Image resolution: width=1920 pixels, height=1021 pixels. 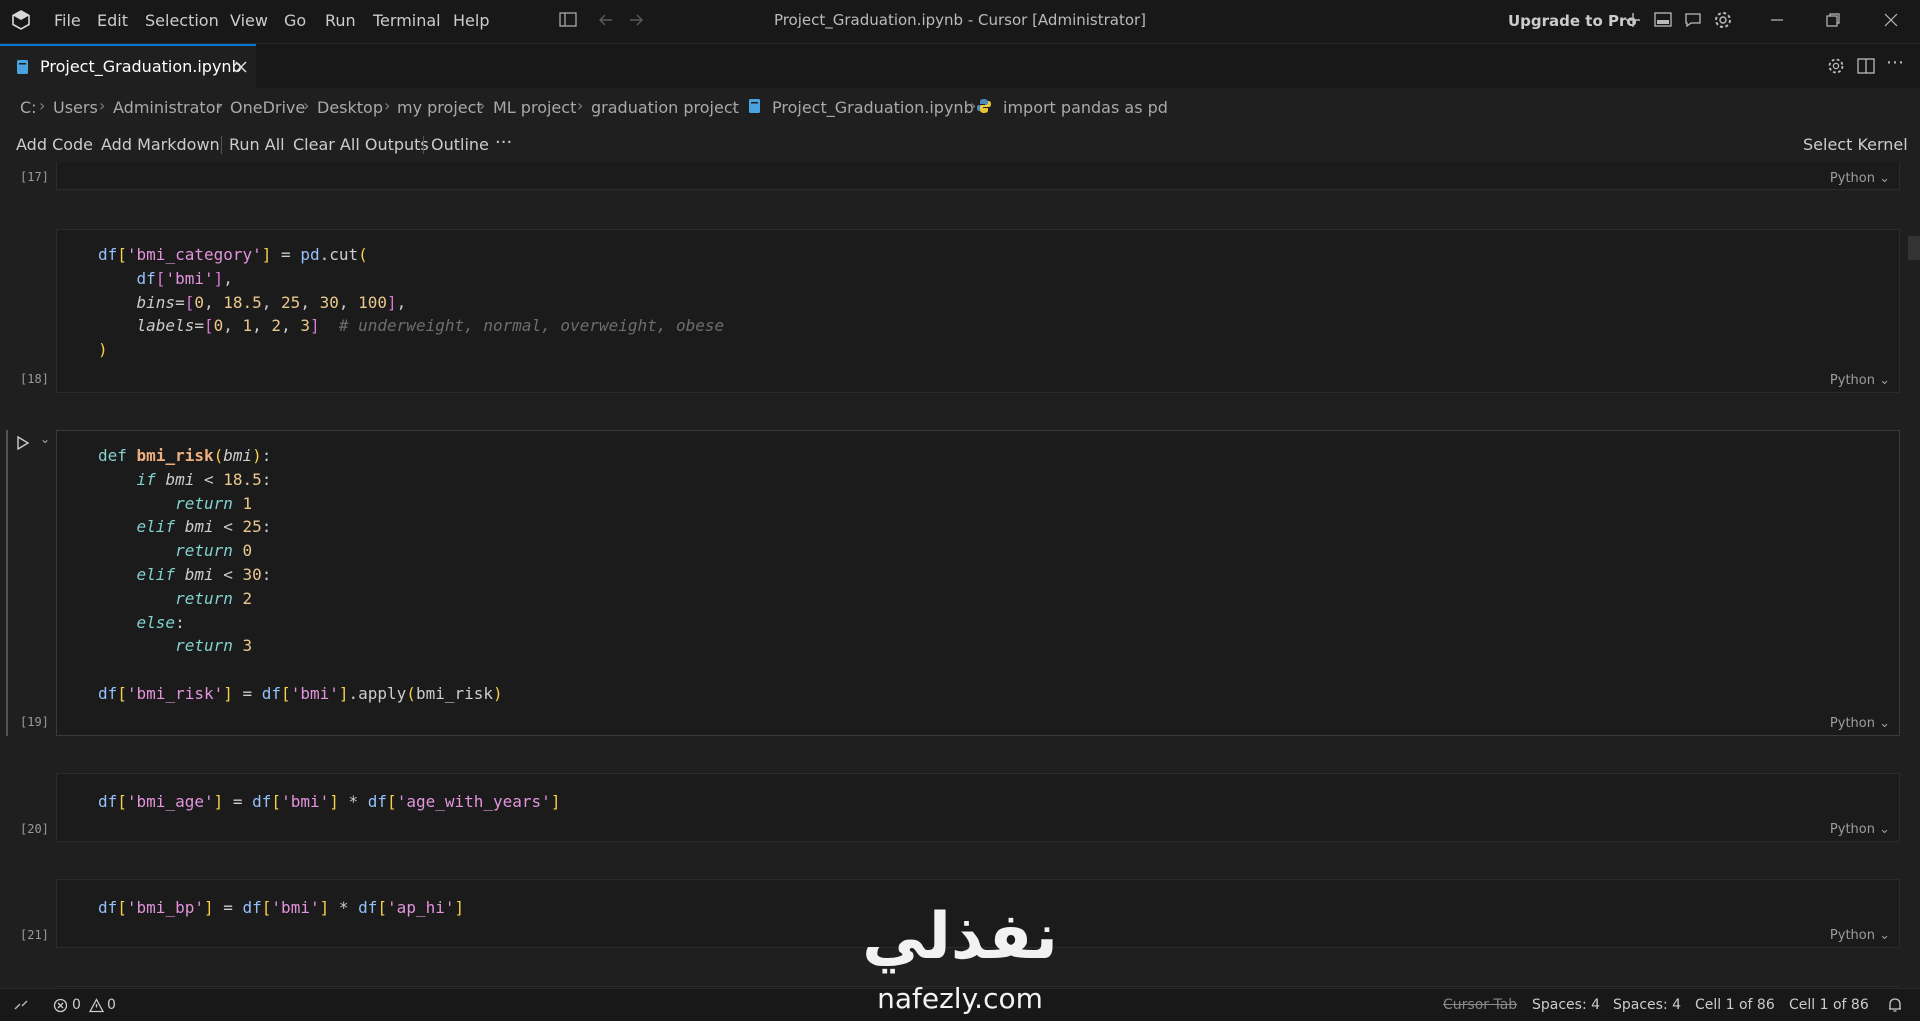 I want to click on python-icon, so click(x=984, y=106).